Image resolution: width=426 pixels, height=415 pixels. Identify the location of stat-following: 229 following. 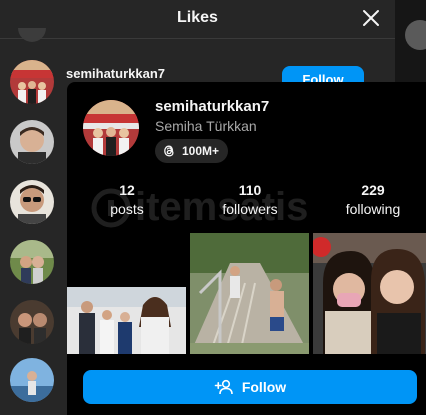
(373, 199).